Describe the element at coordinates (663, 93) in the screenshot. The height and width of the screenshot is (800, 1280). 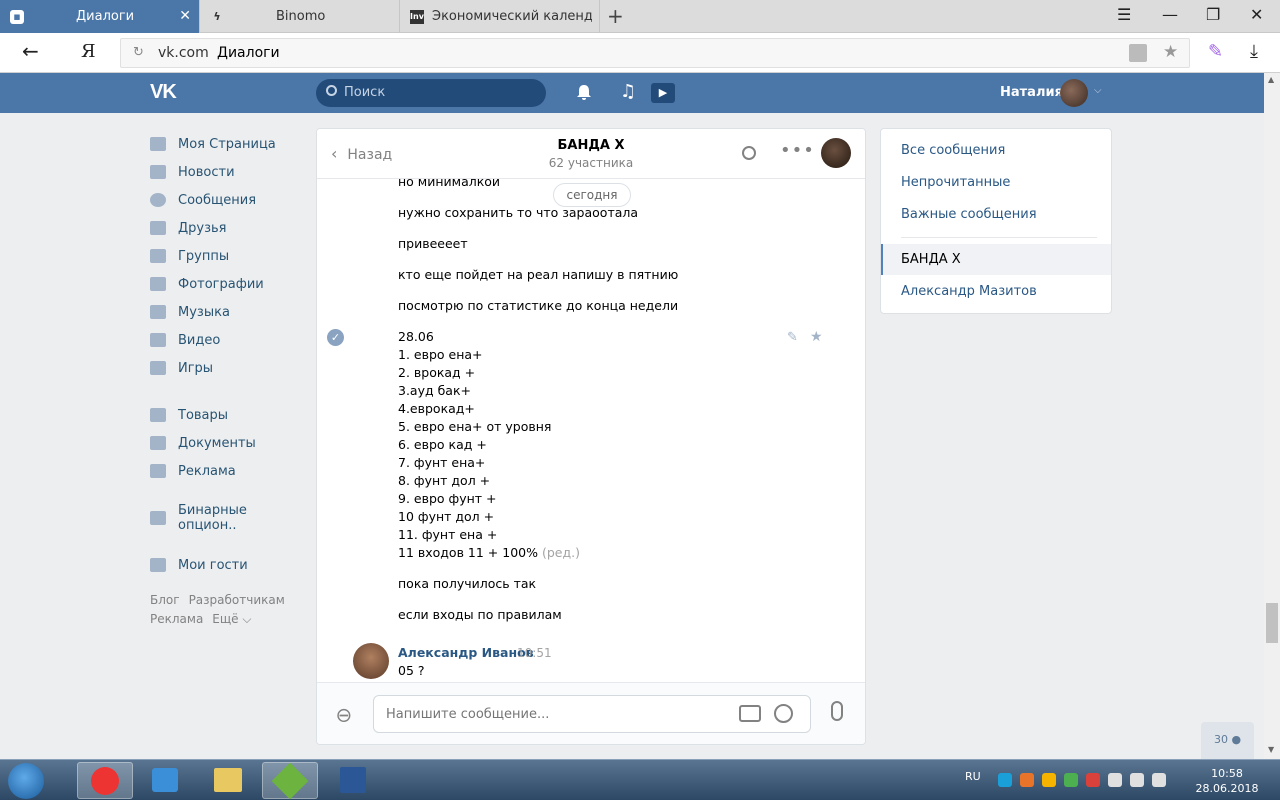
I see `player-icon: ▶` at that location.